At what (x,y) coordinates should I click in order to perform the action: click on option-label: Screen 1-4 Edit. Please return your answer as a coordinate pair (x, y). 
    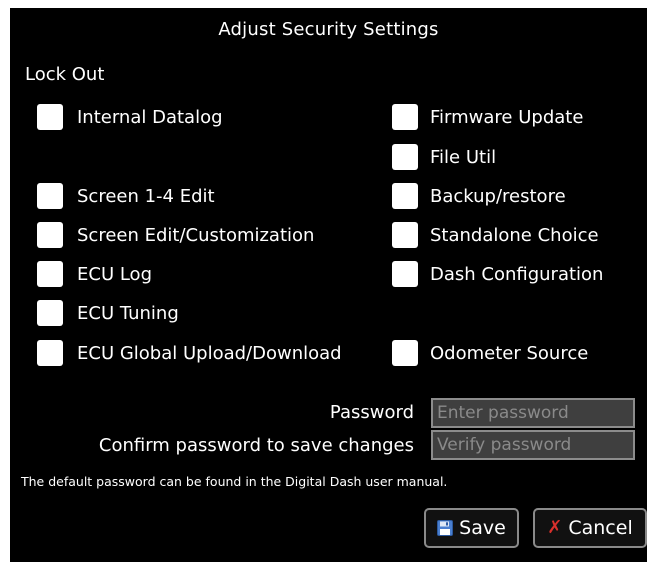
    Looking at the image, I should click on (146, 196).